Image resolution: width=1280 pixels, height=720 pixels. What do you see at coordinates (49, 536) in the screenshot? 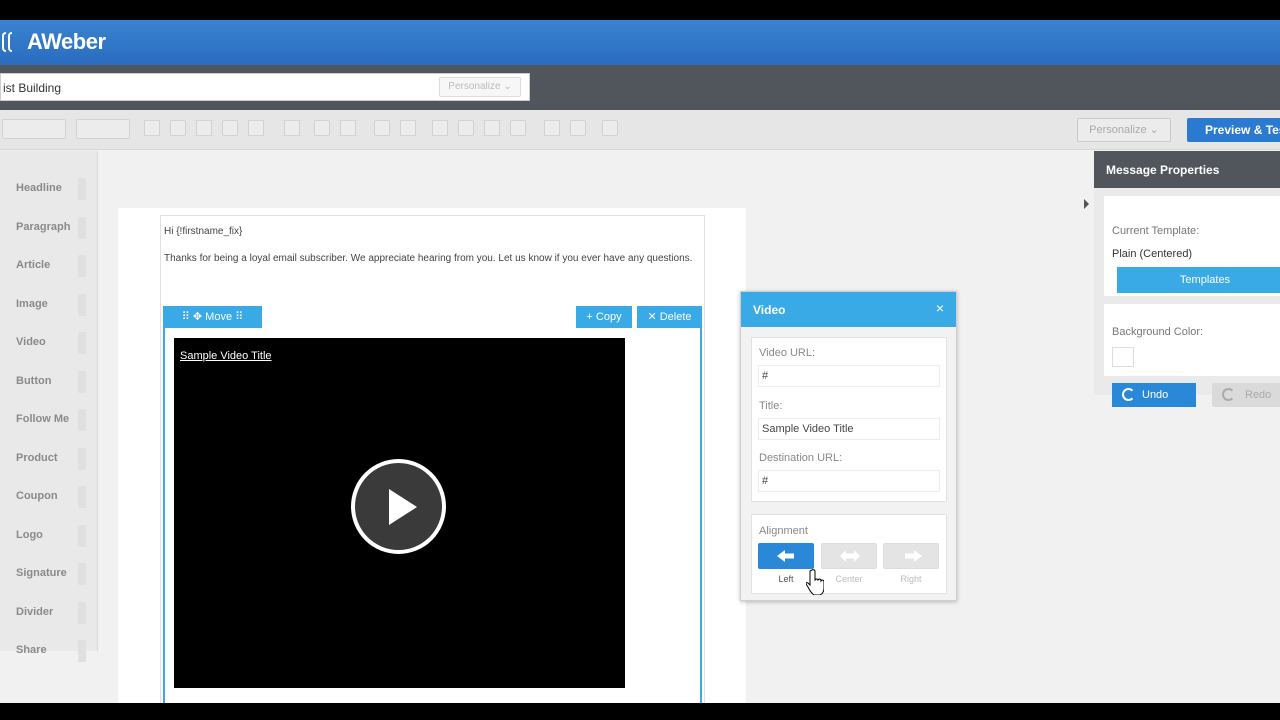
I see `sidebar-item-logo: Logo` at bounding box center [49, 536].